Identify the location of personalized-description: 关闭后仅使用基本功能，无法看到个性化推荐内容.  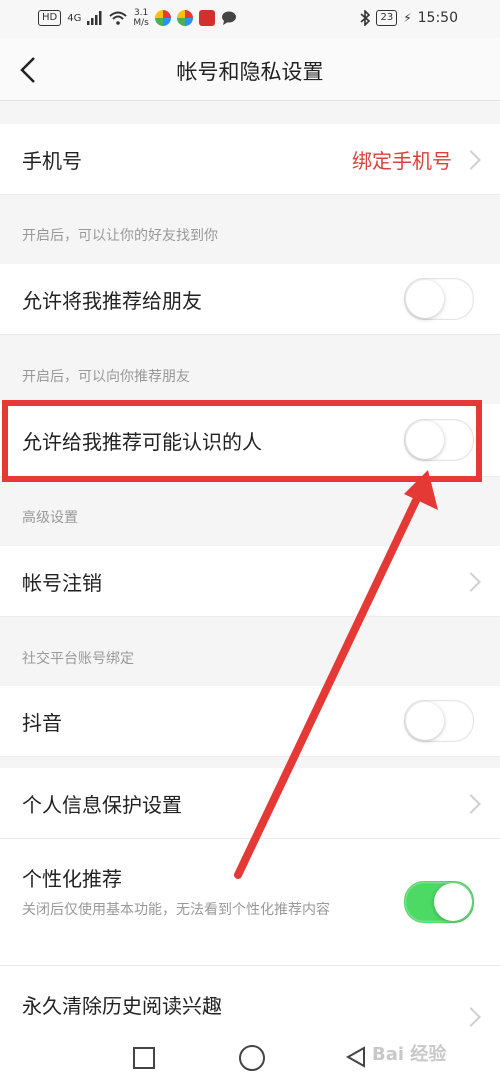
(176, 910).